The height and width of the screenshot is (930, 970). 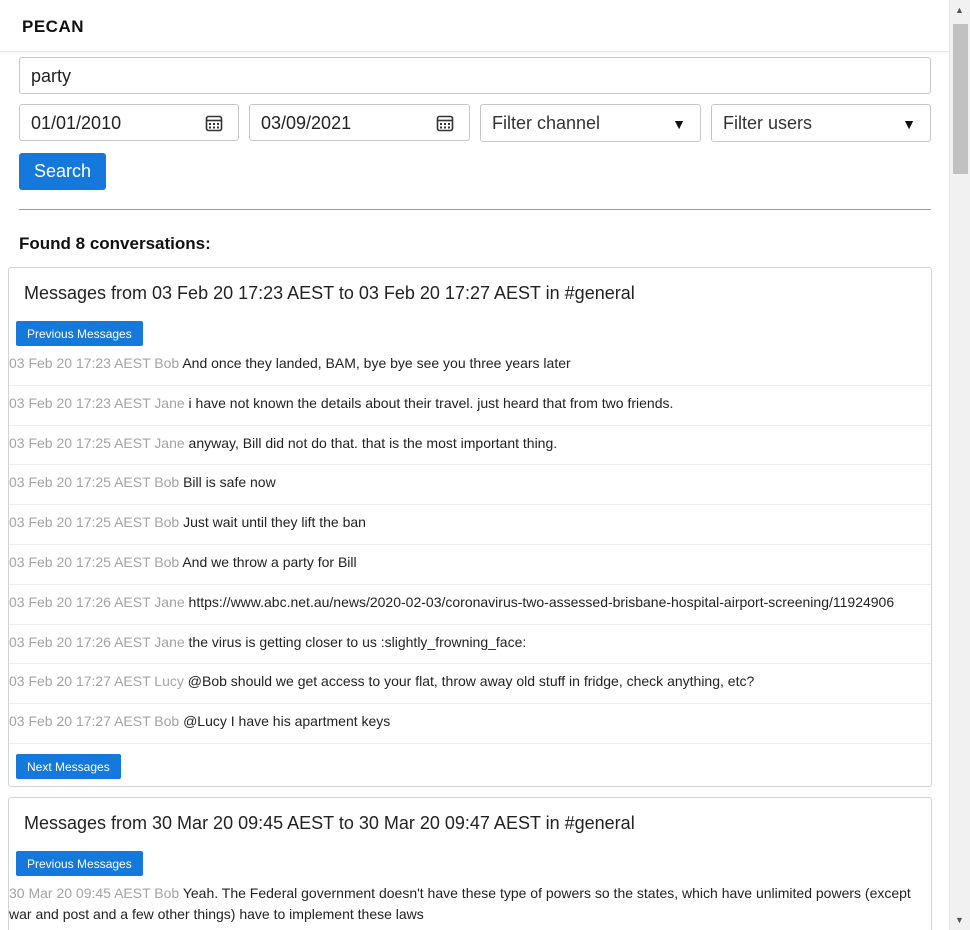 I want to click on channel-filter-select: Filter channel ▼, so click(x=590, y=123).